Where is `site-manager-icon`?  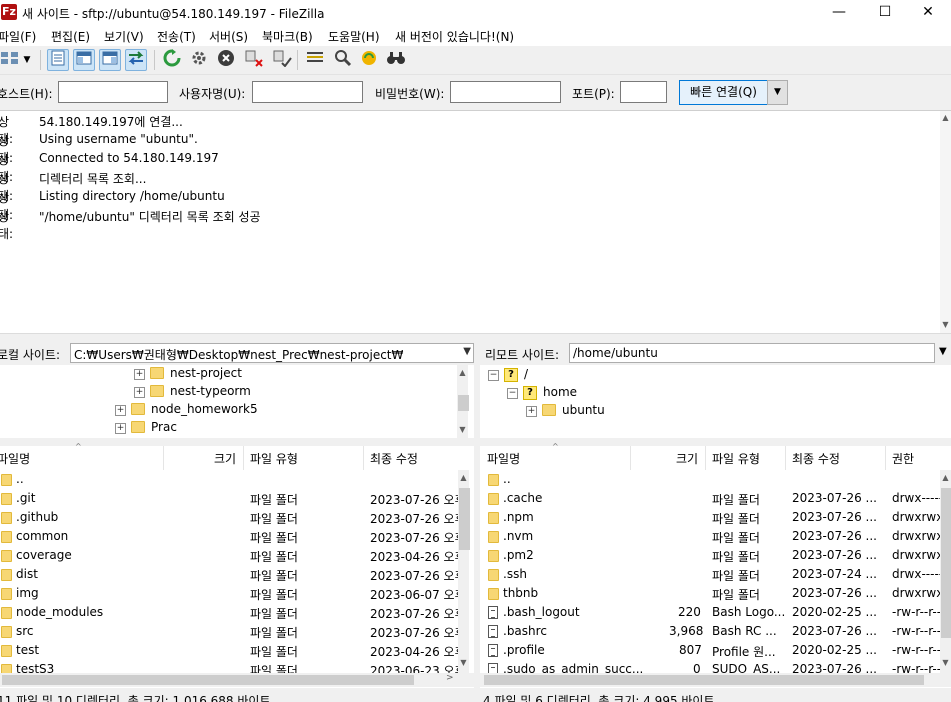 site-manager-icon is located at coordinates (10, 60).